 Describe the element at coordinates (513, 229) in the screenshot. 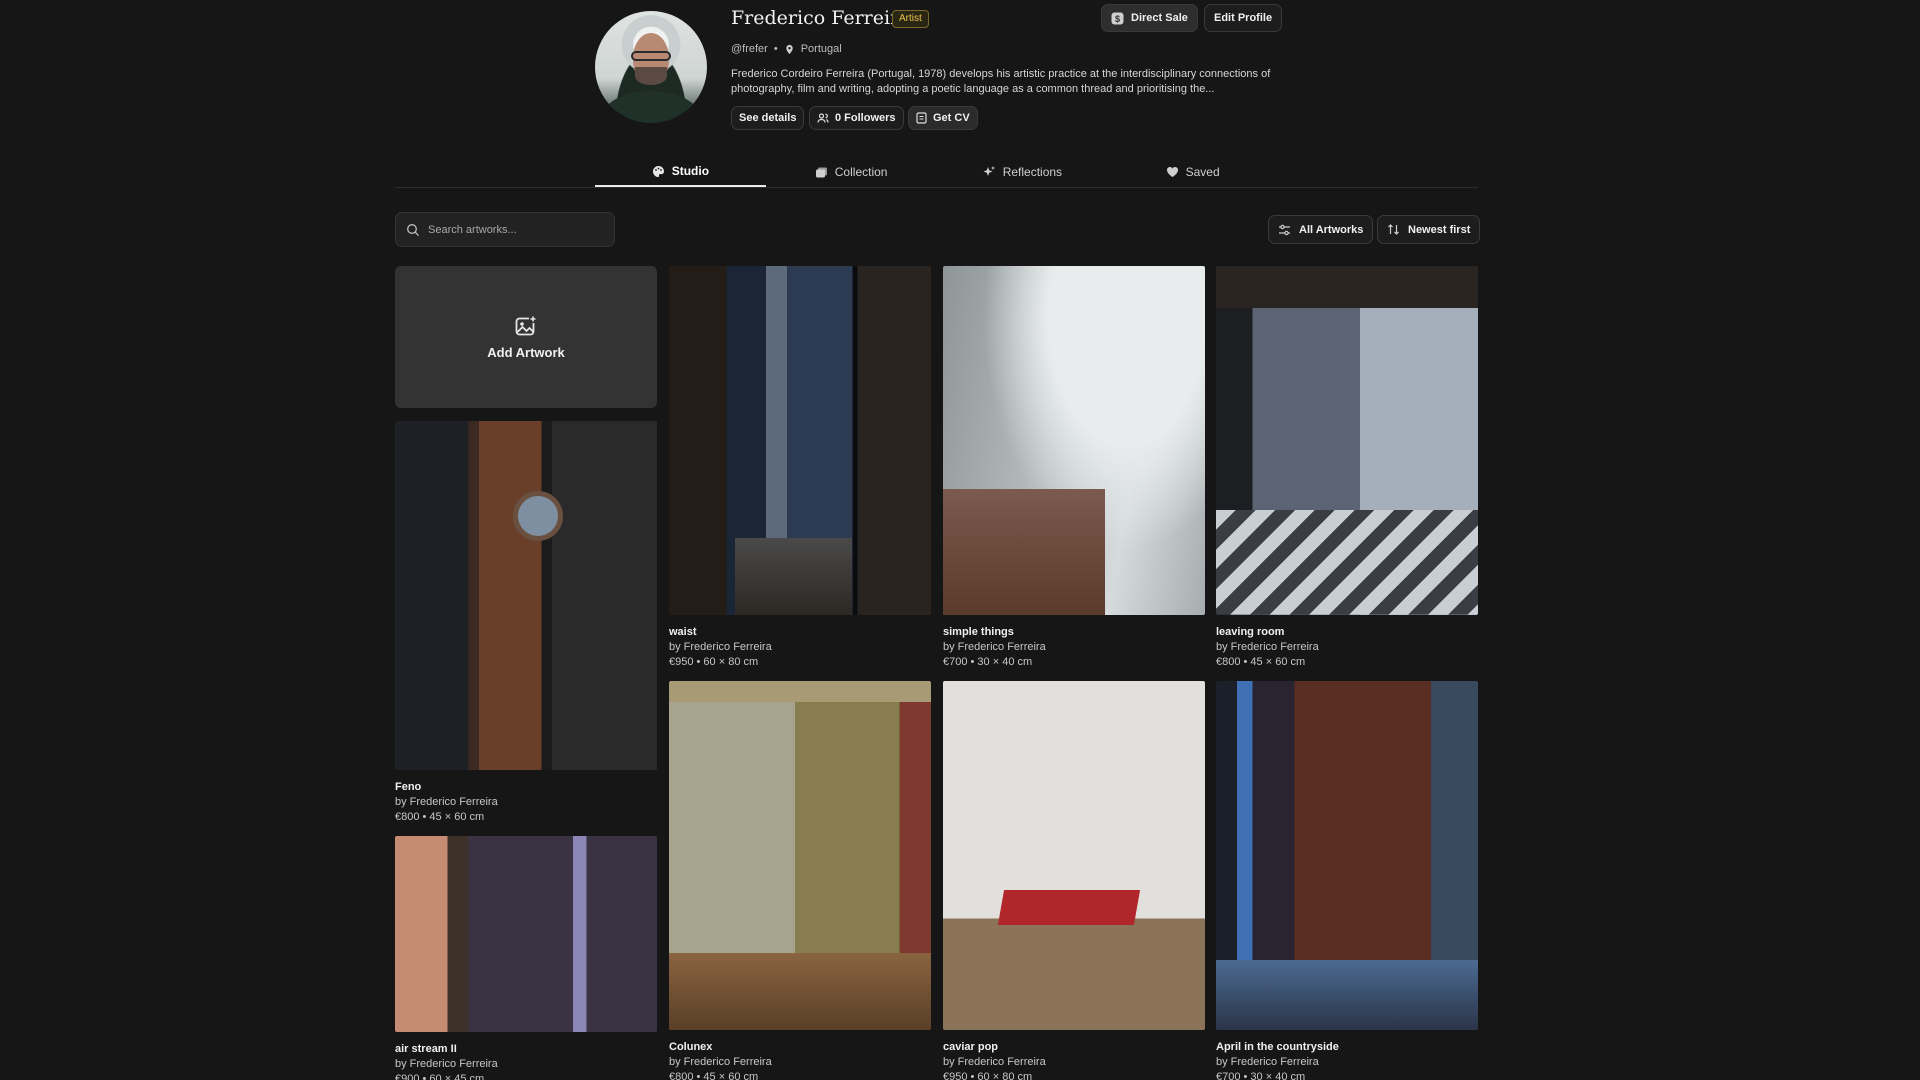

I see `search-input` at that location.